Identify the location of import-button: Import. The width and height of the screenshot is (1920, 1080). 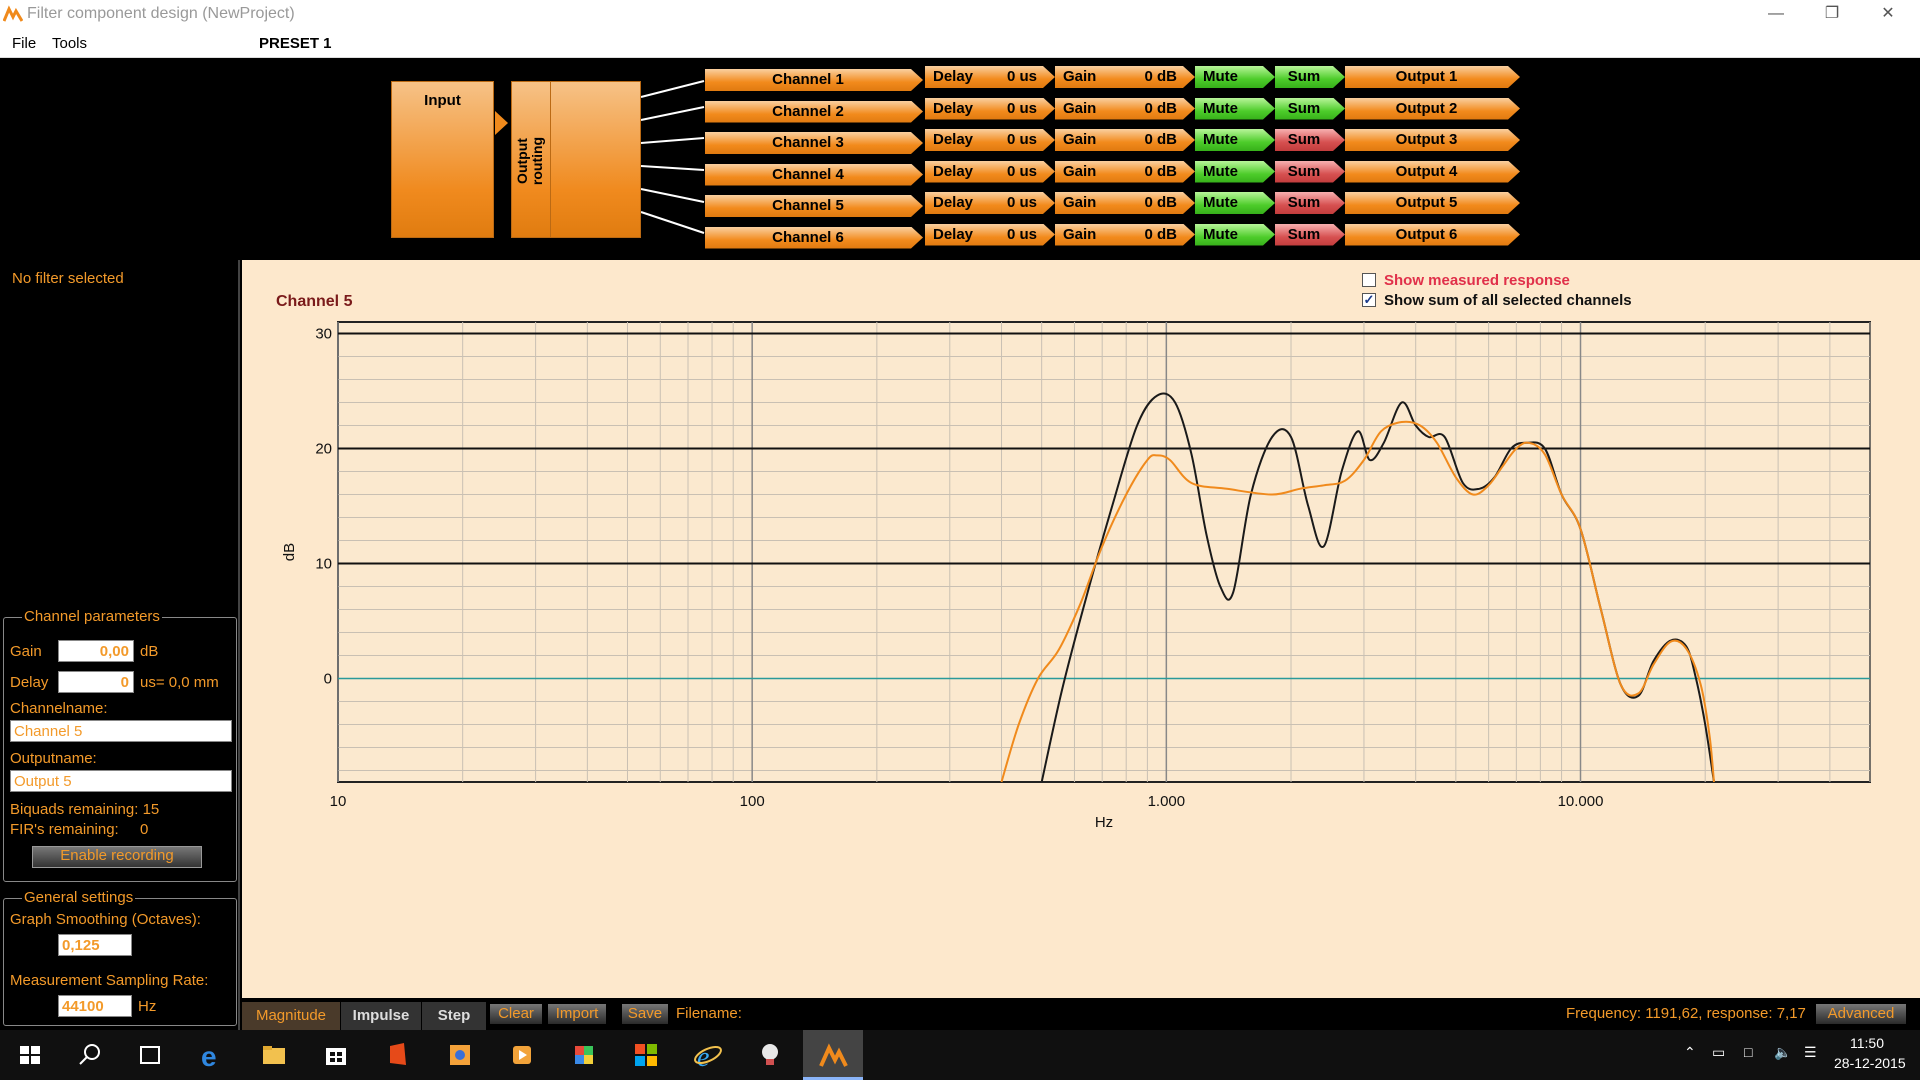
(577, 1014).